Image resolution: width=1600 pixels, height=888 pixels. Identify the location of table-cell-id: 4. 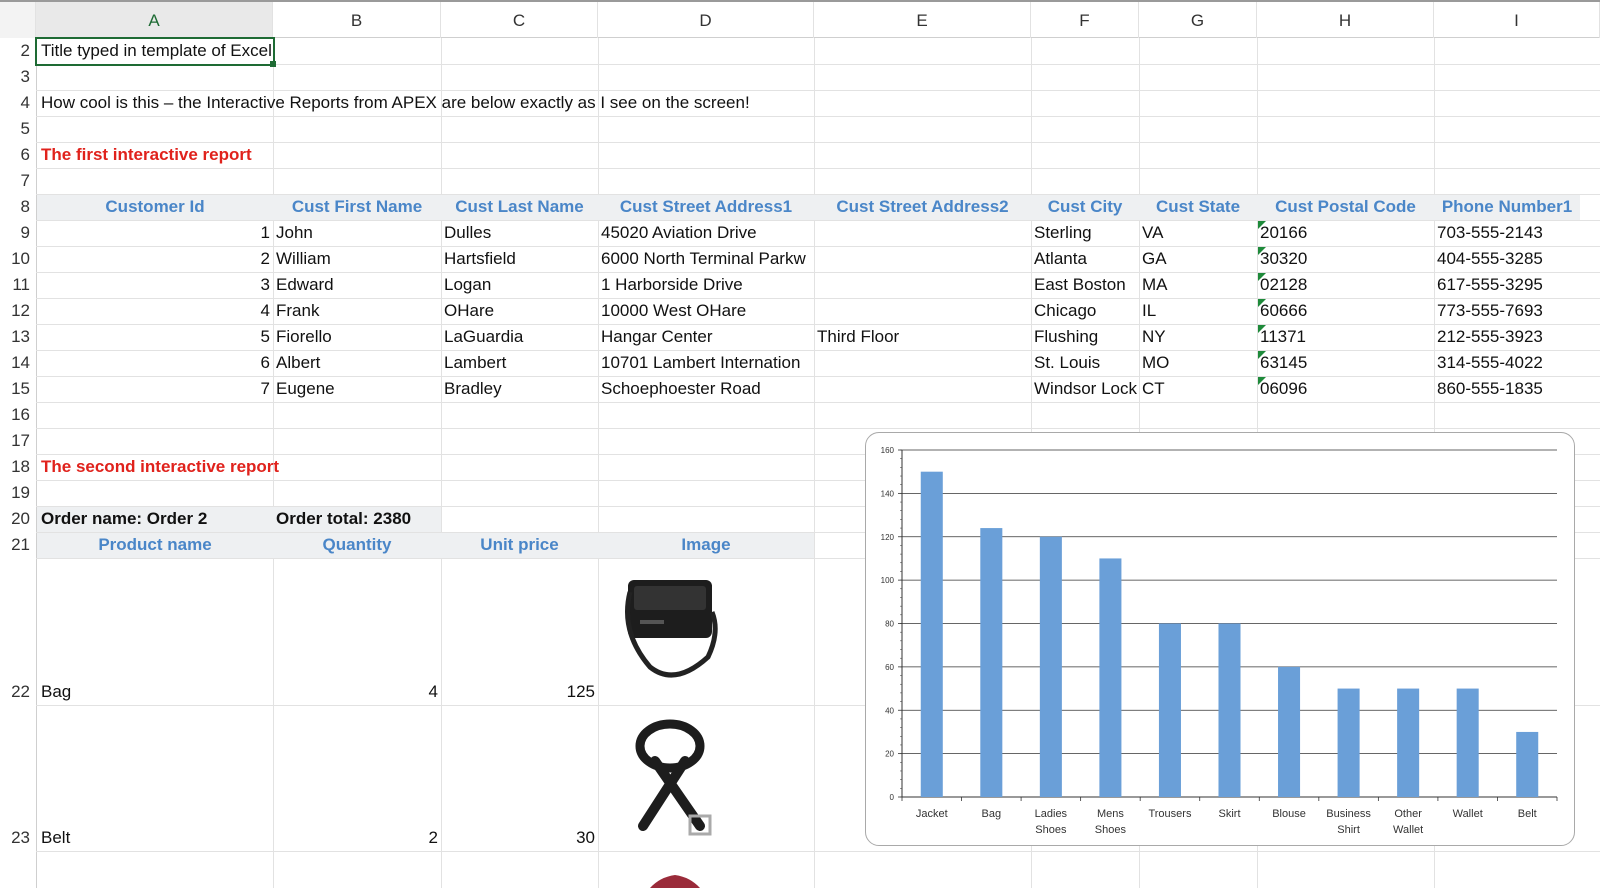
(155, 311).